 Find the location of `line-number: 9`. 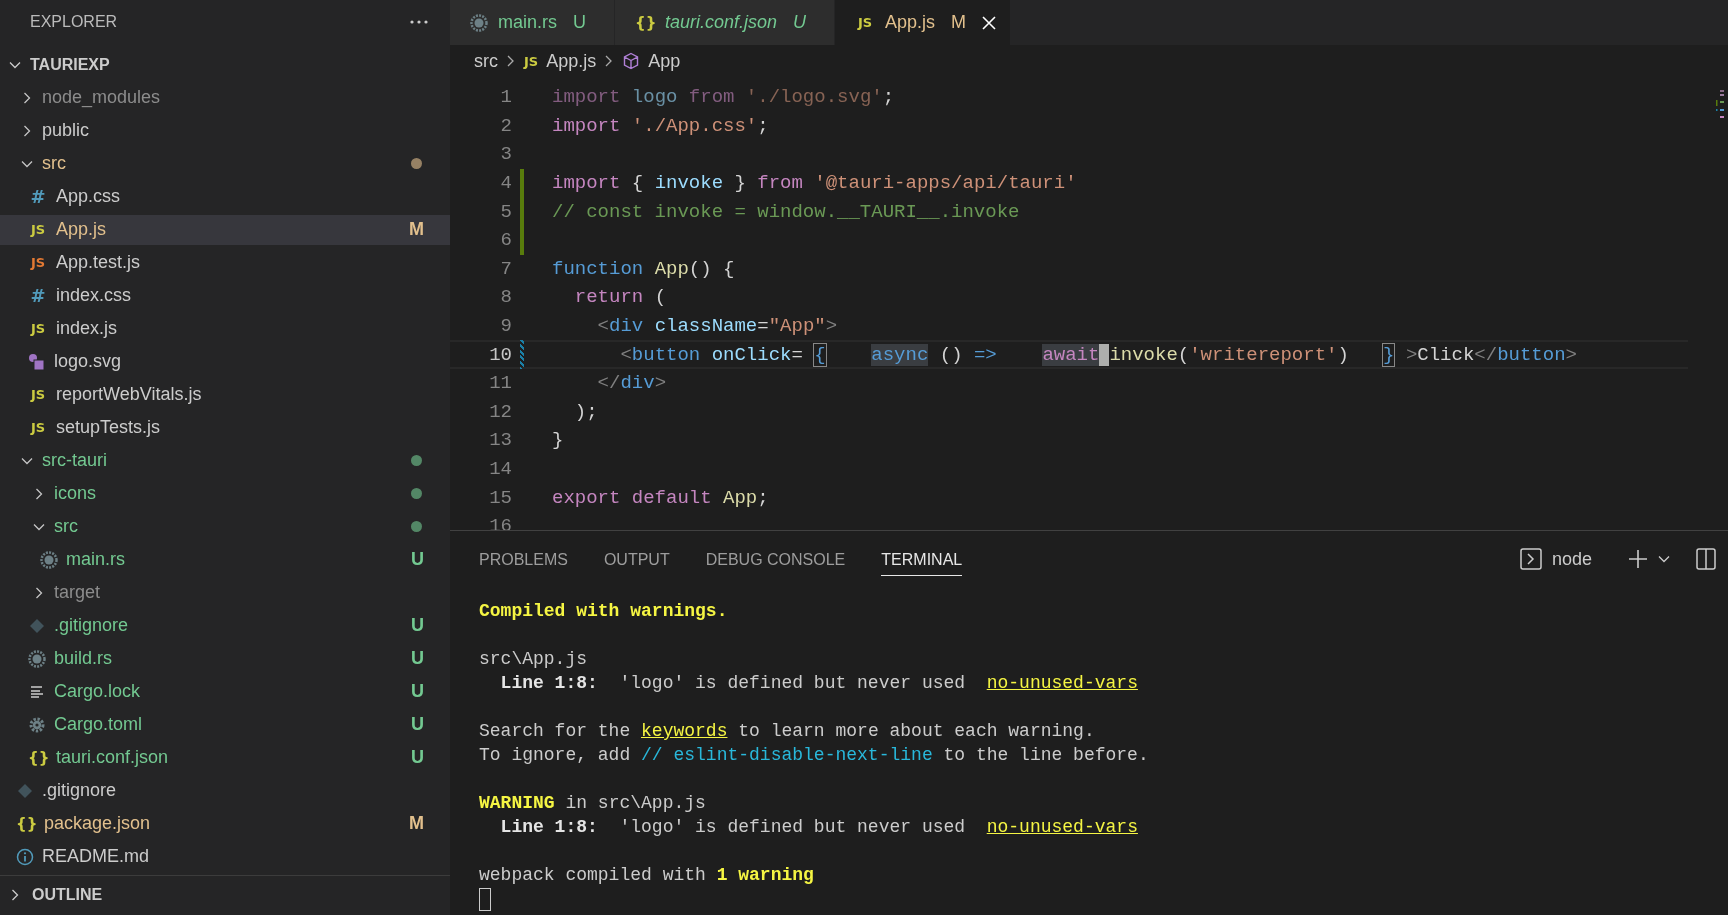

line-number: 9 is located at coordinates (505, 326).